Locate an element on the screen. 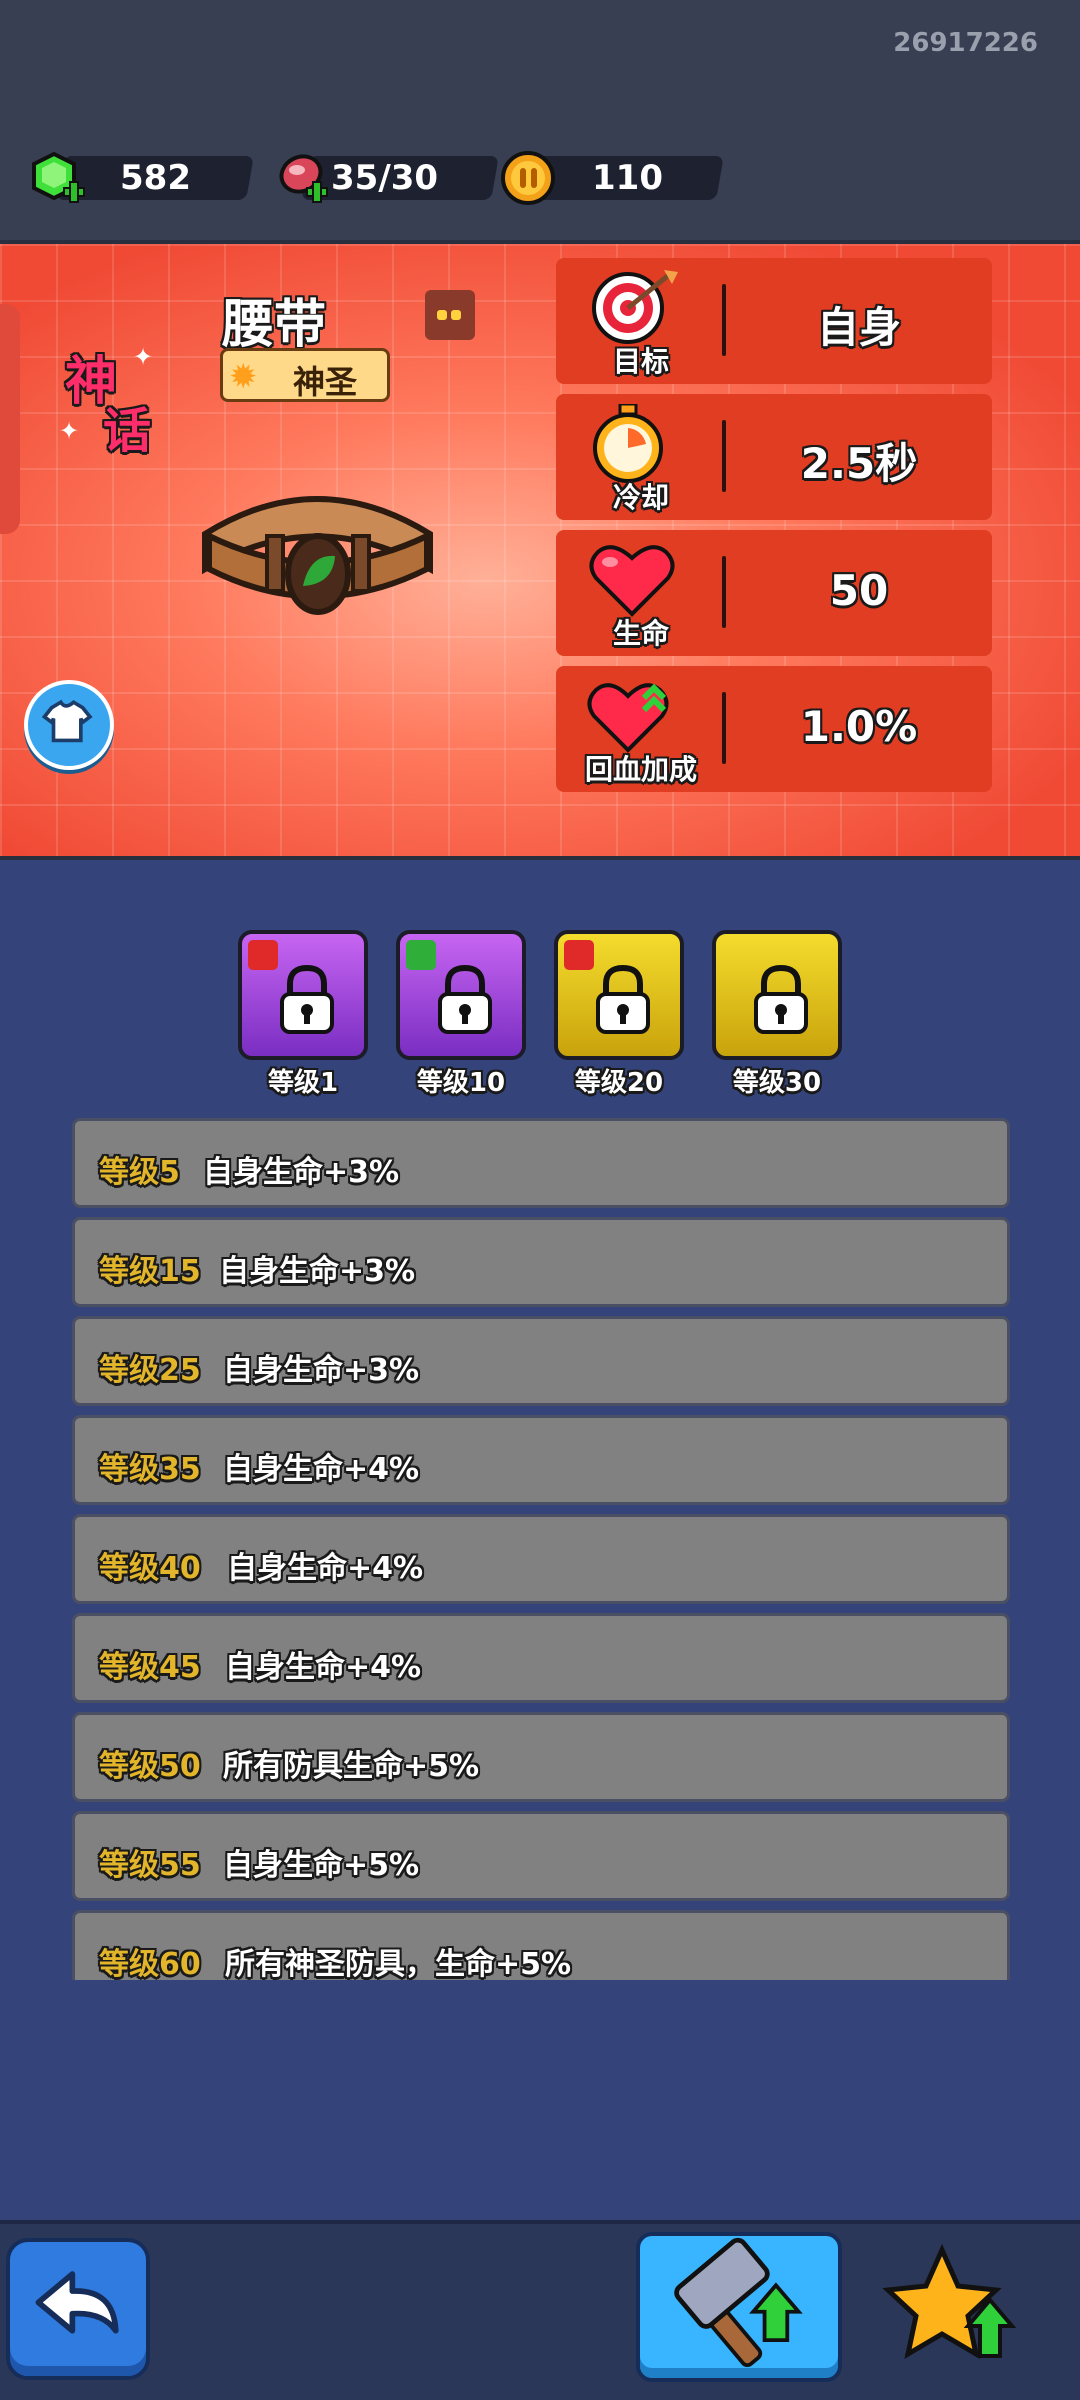 This screenshot has height=2400, width=1080. back-button is located at coordinates (78, 2309).